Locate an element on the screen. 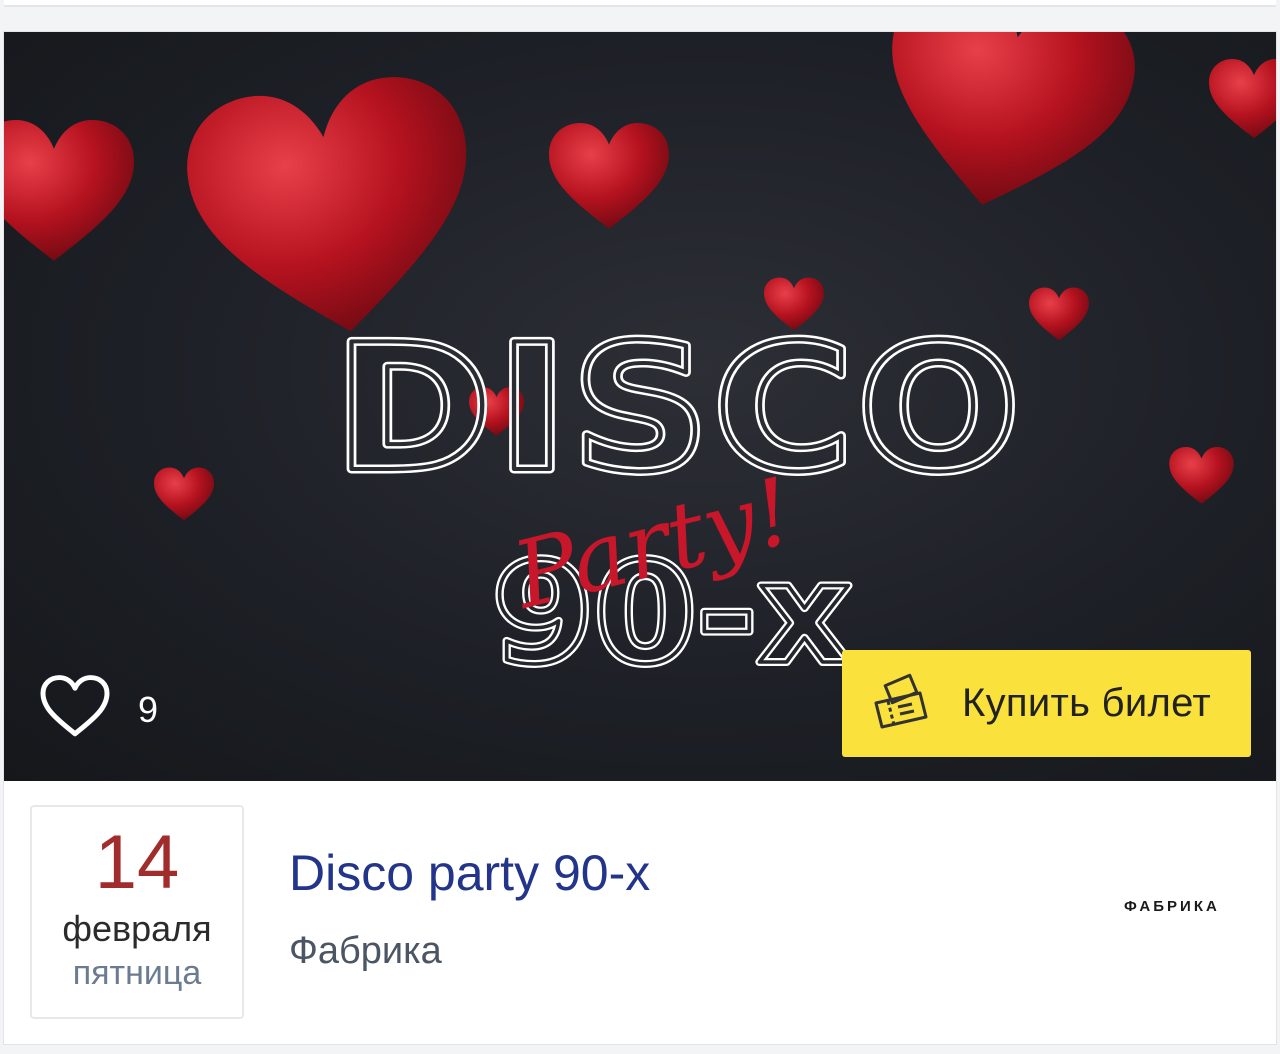 The image size is (1280, 1054). heart-outline-icon is located at coordinates (75, 706).